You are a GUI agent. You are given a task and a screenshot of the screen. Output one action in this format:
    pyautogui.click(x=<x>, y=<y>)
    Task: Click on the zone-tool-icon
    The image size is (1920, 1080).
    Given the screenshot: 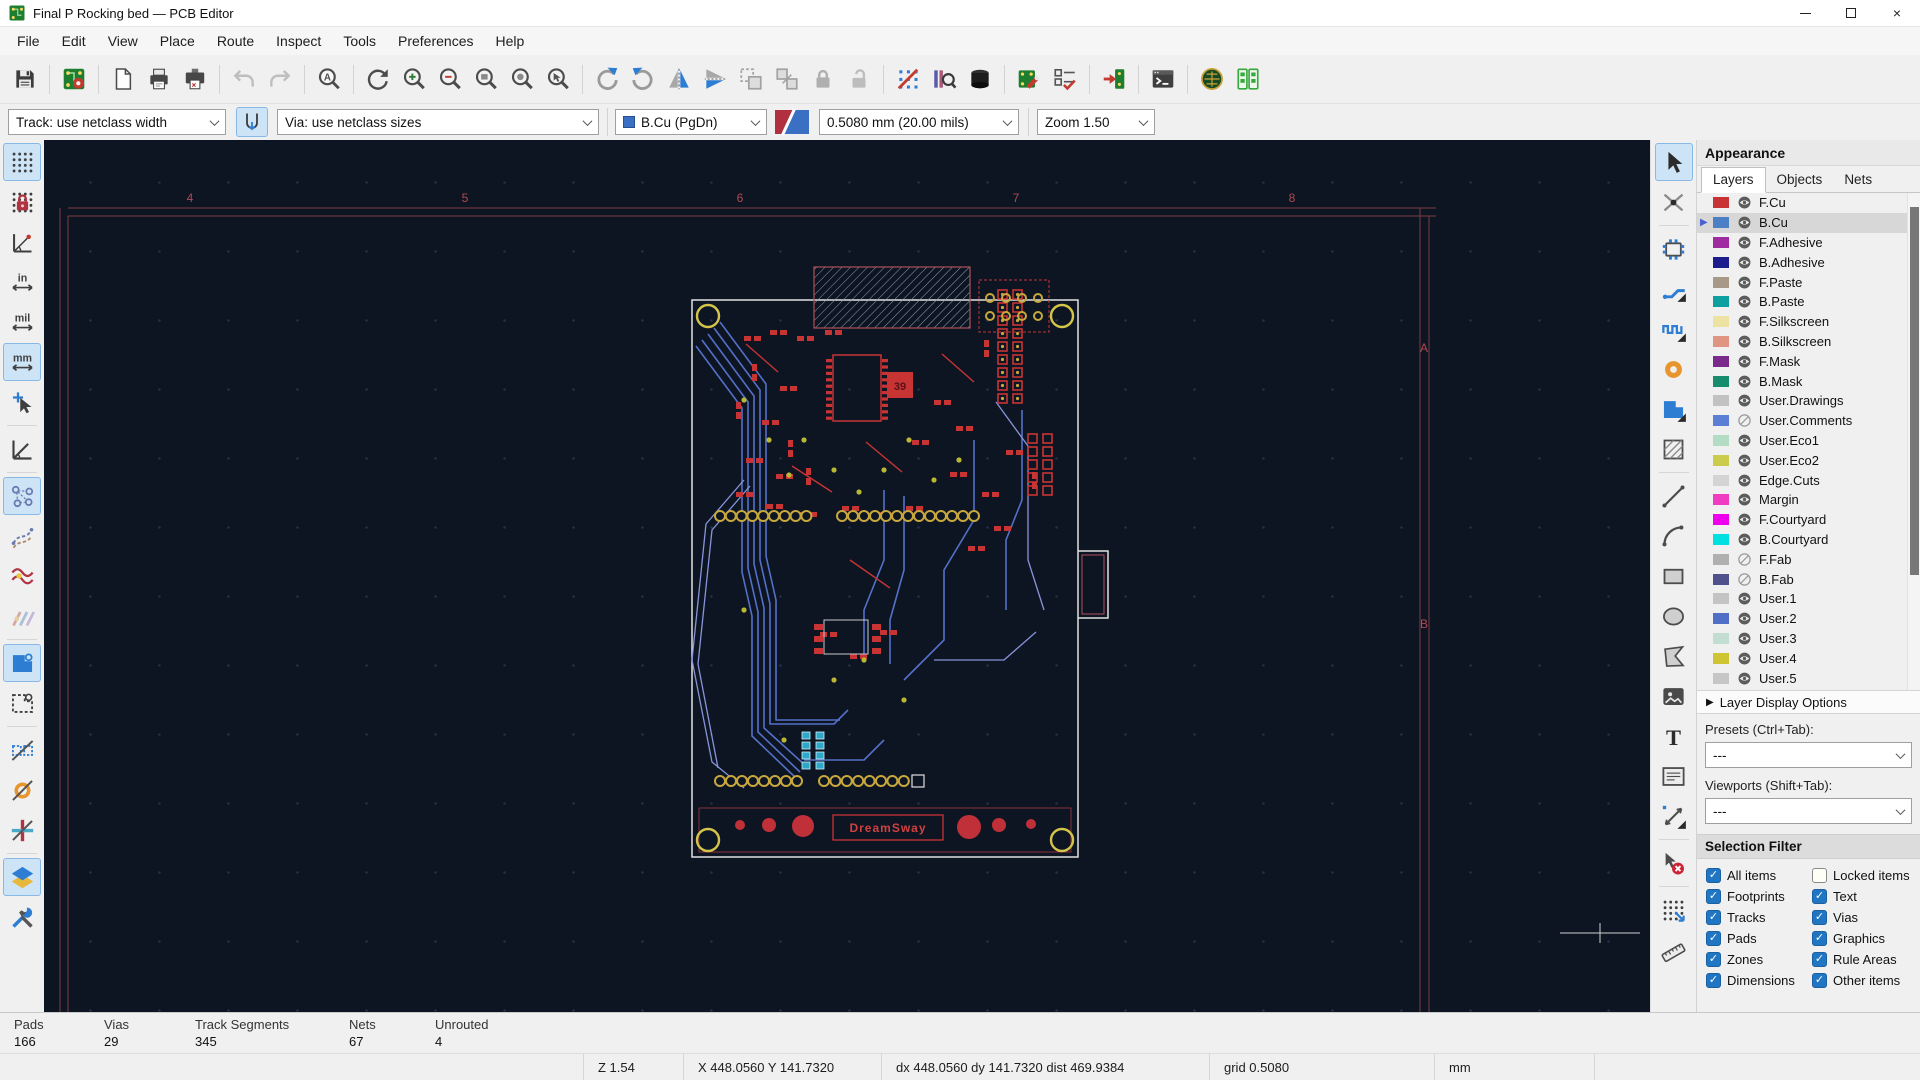 What is the action you would take?
    pyautogui.click(x=1674, y=409)
    